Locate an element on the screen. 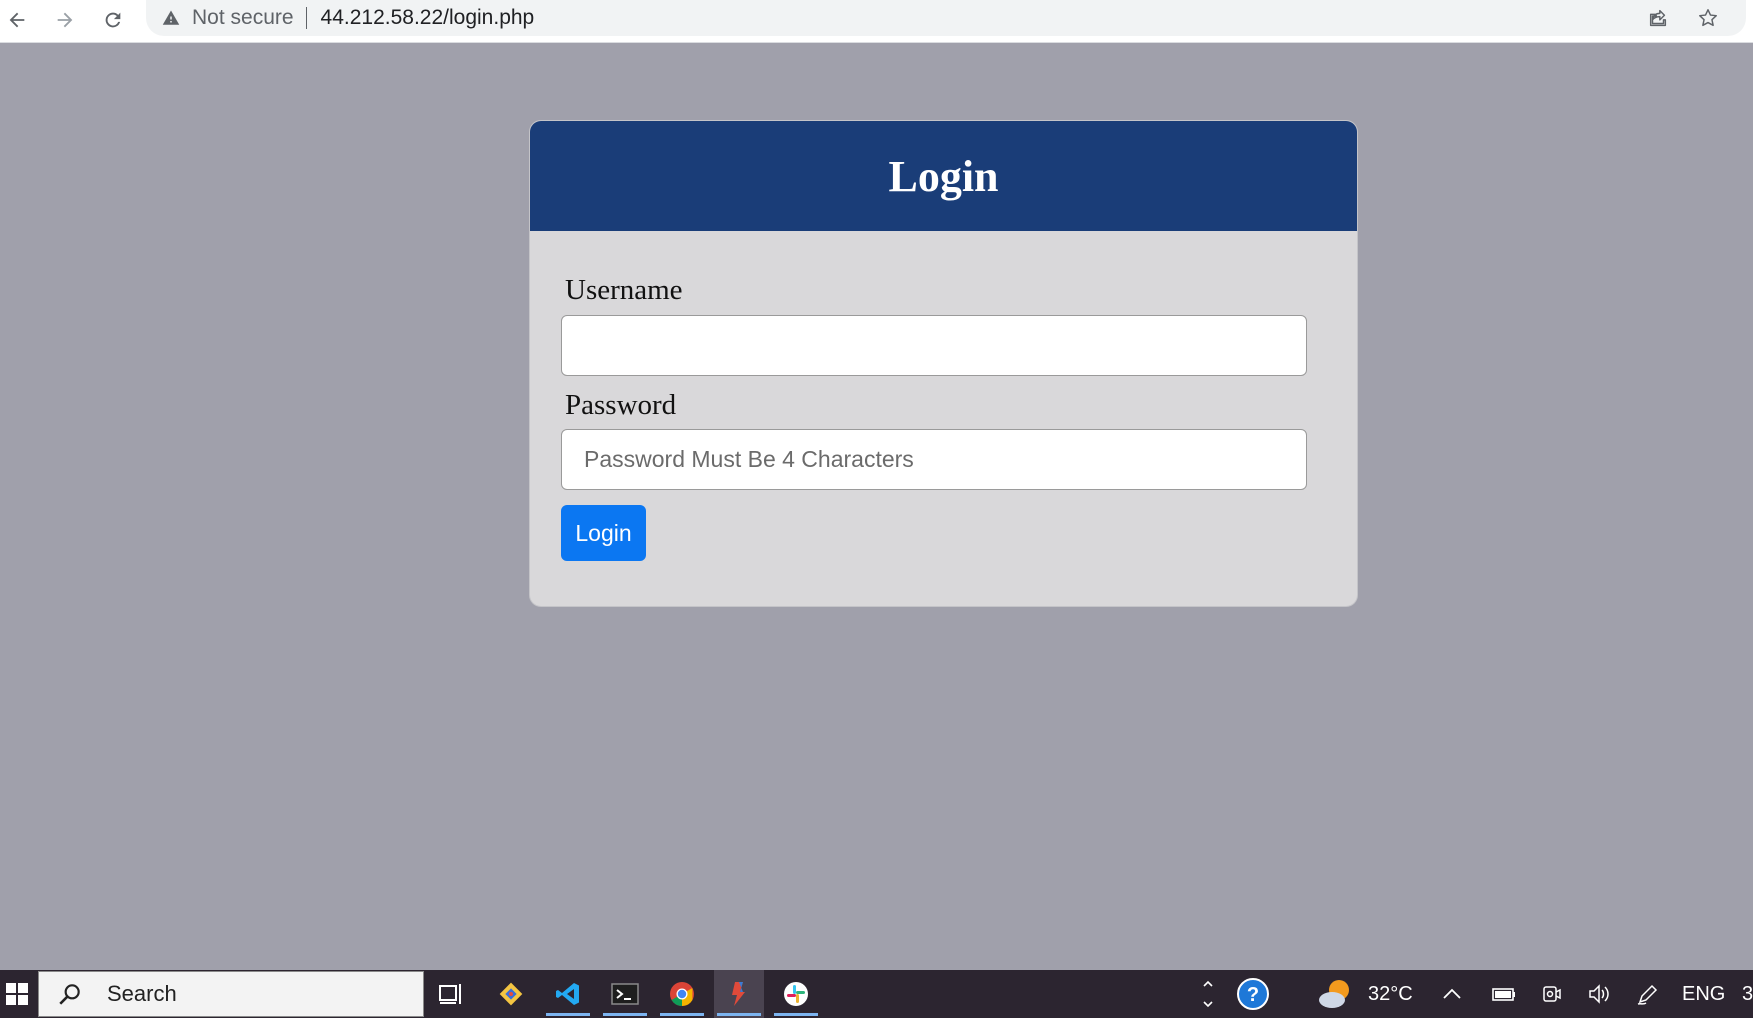 This screenshot has width=1753, height=1018. star-icon is located at coordinates (1708, 18).